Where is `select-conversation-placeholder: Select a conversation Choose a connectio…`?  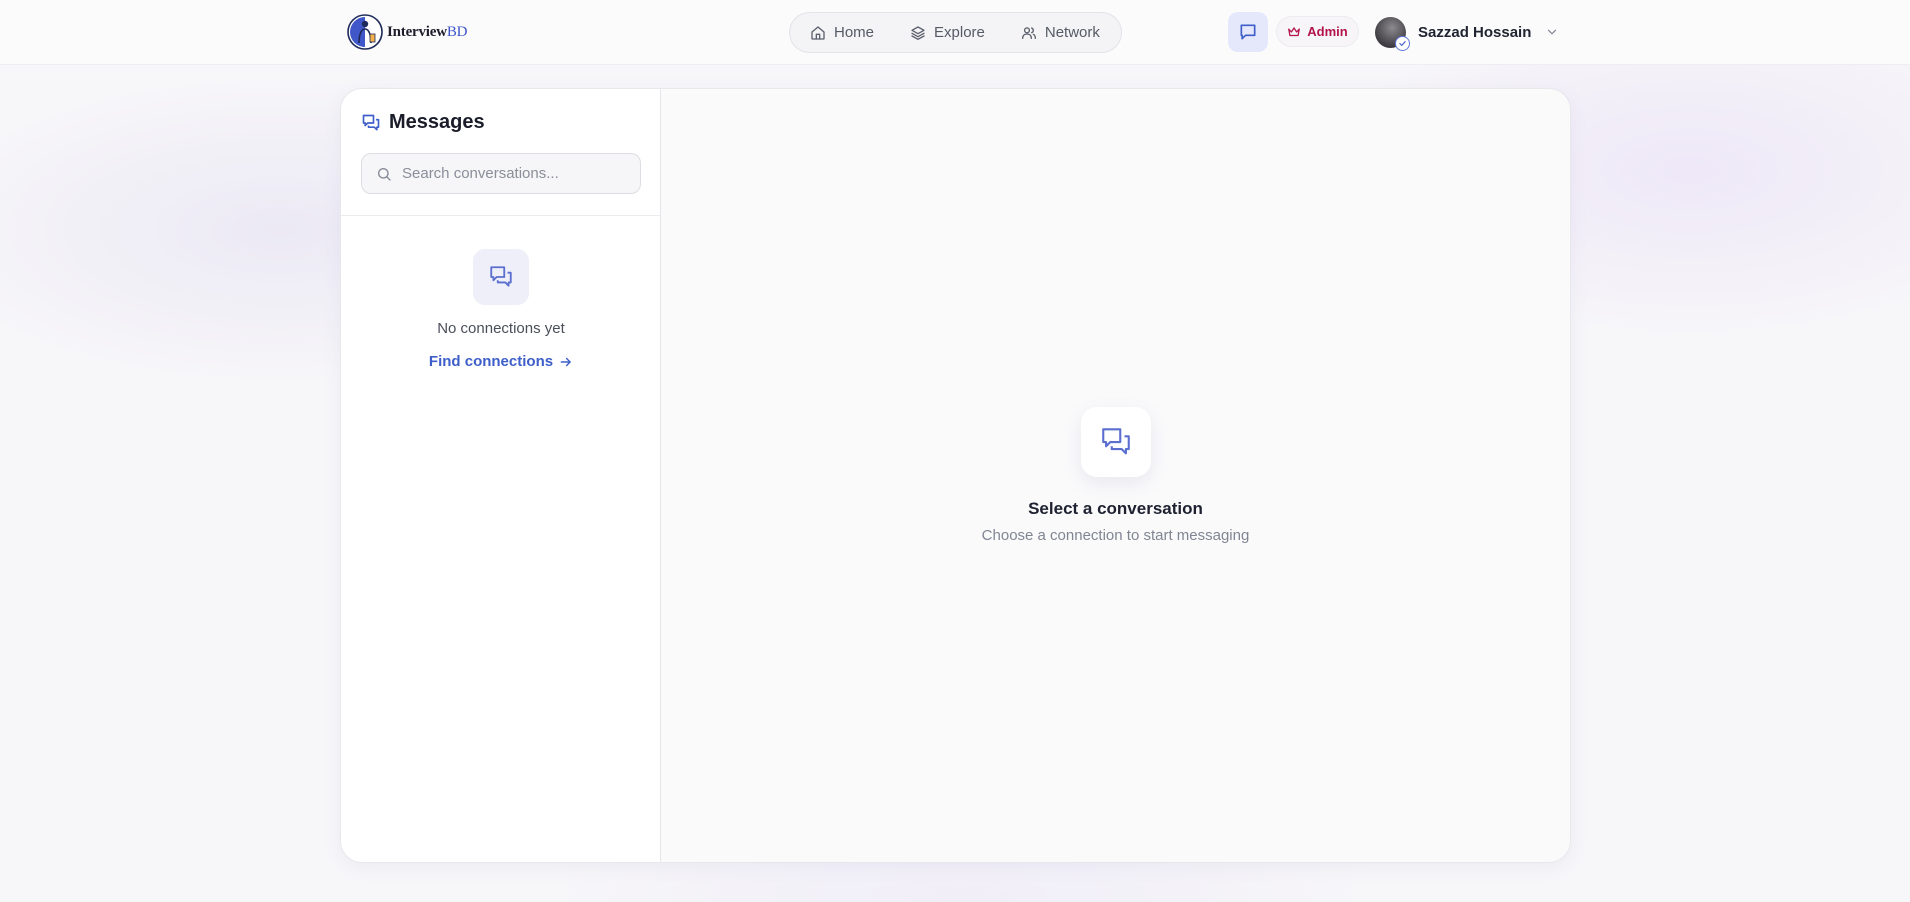
select-conversation-placeholder: Select a conversation Choose a connectio… is located at coordinates (1115, 475).